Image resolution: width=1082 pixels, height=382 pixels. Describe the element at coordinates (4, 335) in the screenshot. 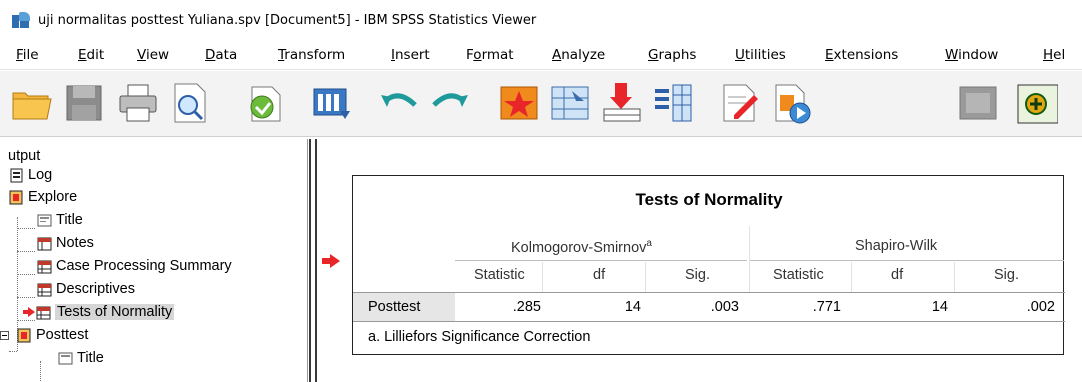

I see `collapse-icon` at that location.